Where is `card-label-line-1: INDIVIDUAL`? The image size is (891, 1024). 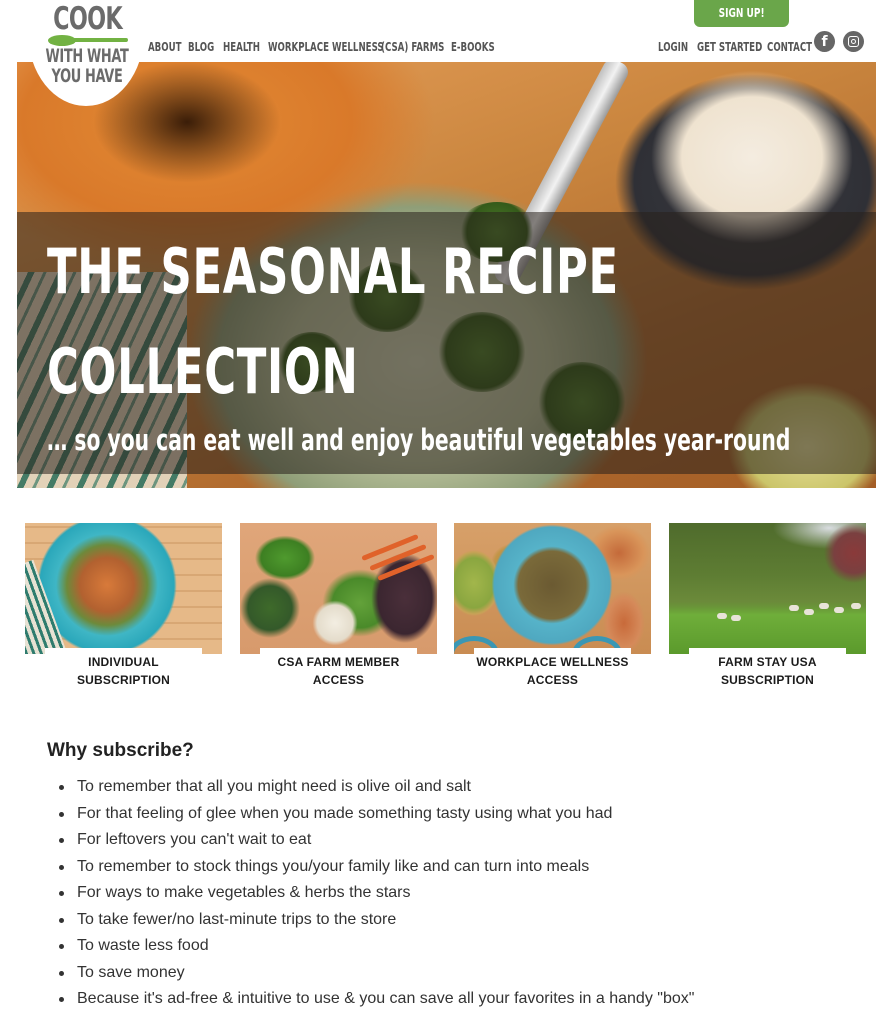 card-label-line-1: INDIVIDUAL is located at coordinates (123, 662).